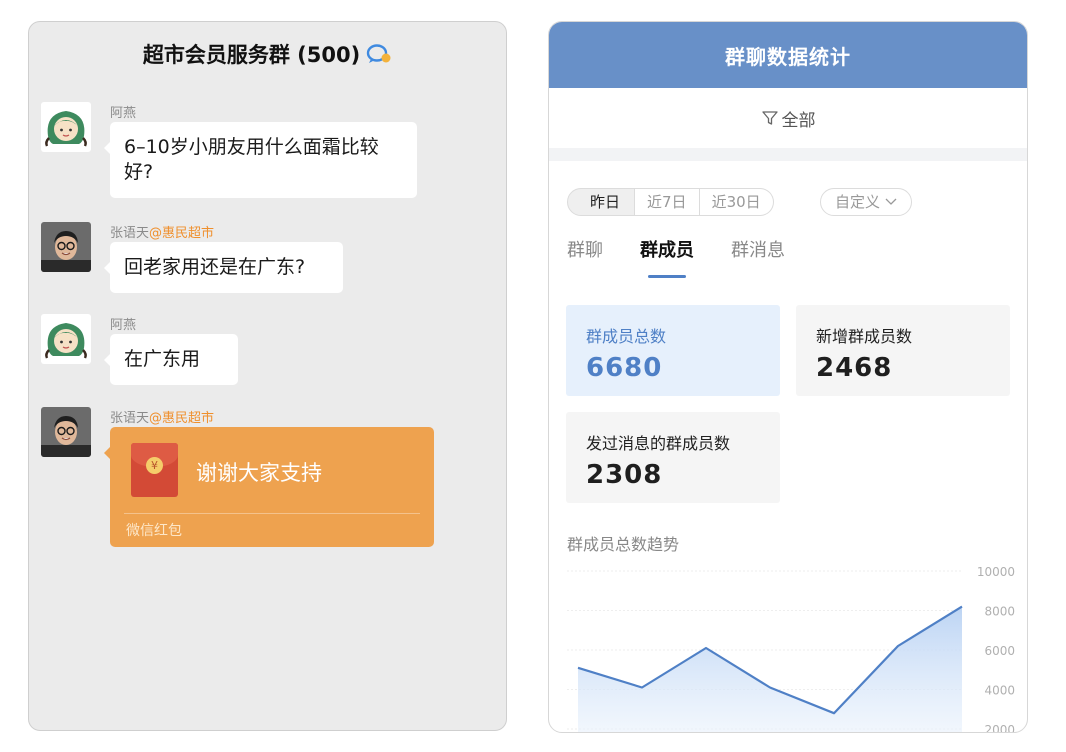  Describe the element at coordinates (673, 350) in the screenshot. I see `stat-card-total-members: 群成员总数 6680` at that location.